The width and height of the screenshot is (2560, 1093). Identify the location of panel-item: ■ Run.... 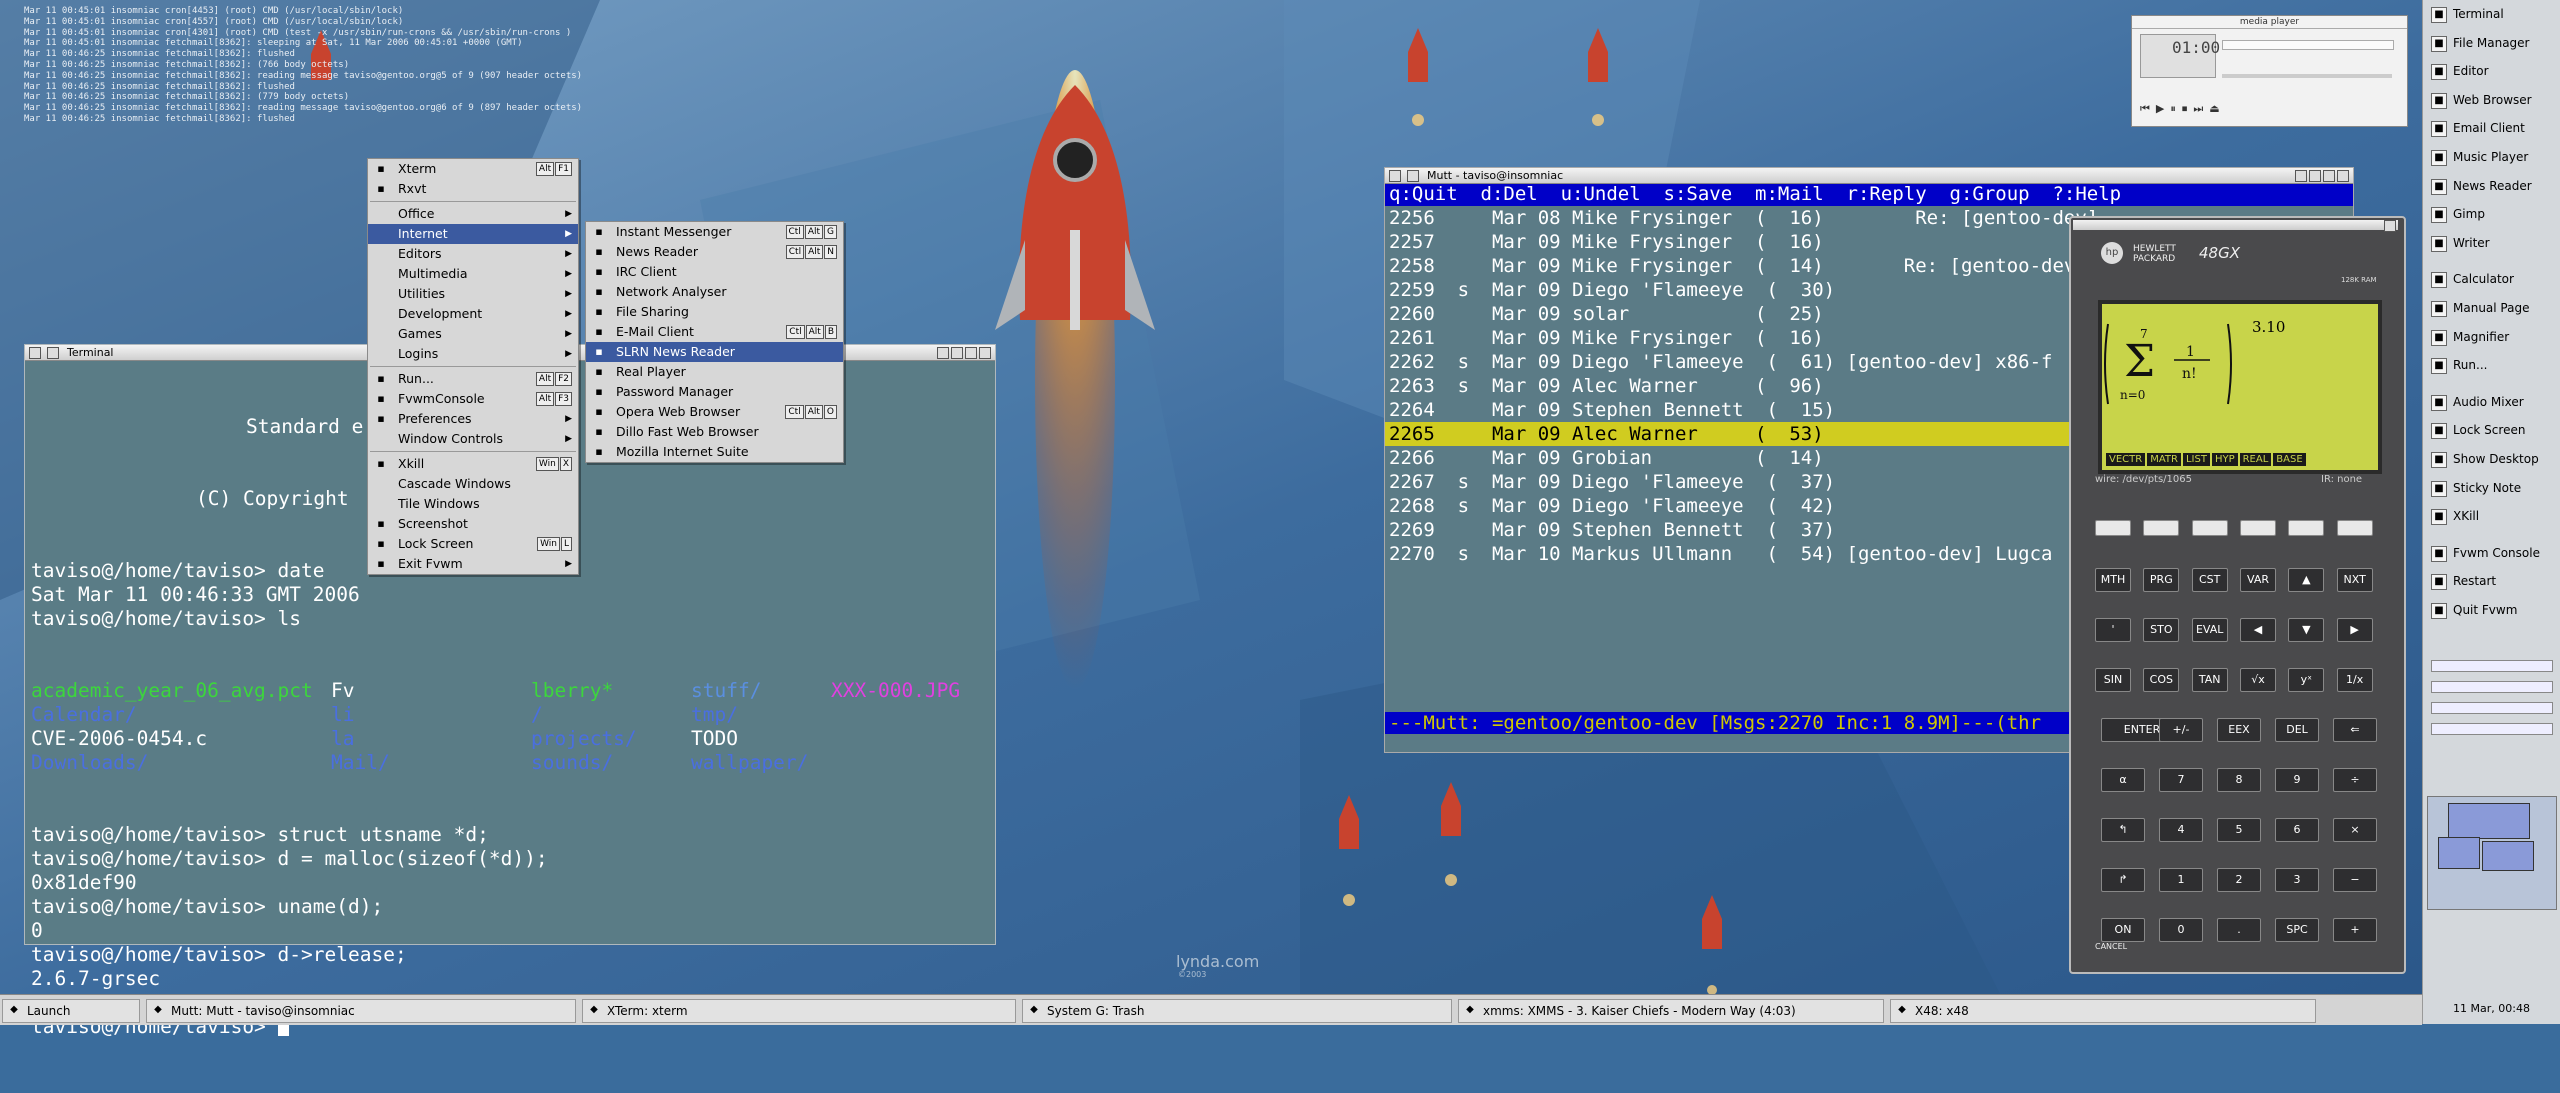
(2491, 365).